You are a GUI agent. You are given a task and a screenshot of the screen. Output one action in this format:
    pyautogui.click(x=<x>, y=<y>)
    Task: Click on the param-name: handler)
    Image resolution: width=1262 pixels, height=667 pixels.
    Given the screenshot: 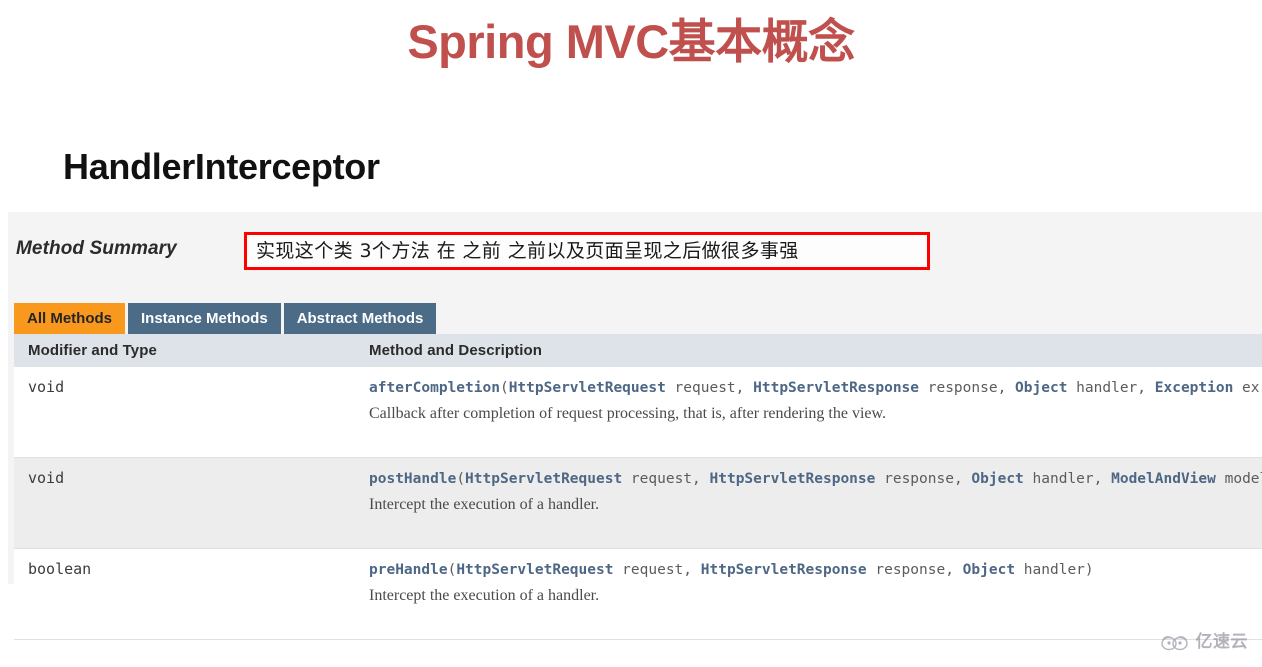 What is the action you would take?
    pyautogui.click(x=1054, y=570)
    